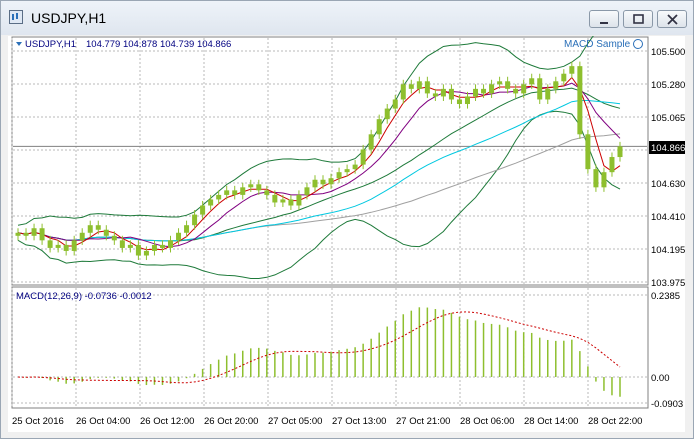  I want to click on window-title: USDJPY,H1, so click(69, 18).